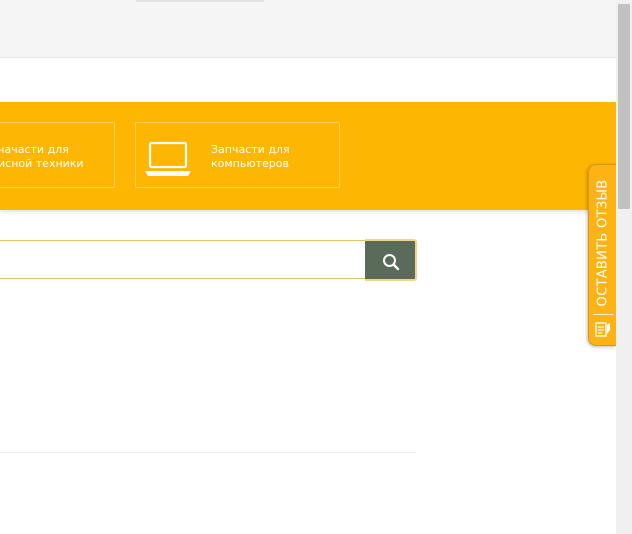 The width and height of the screenshot is (632, 534). What do you see at coordinates (624, 267) in the screenshot?
I see `page-scrollbar` at bounding box center [624, 267].